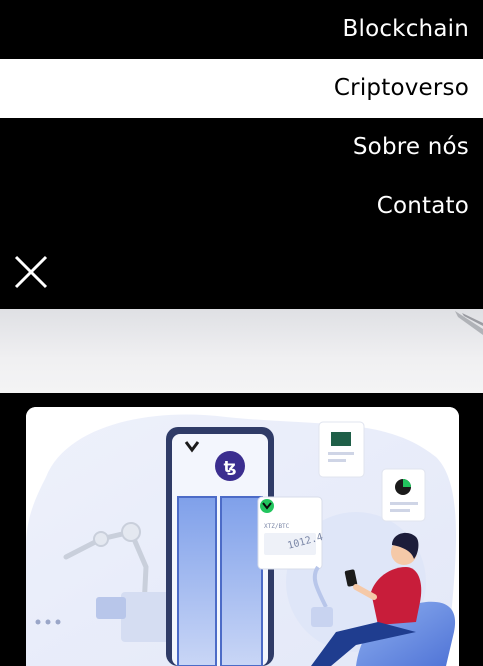 This screenshot has width=483, height=666. Describe the element at coordinates (241, 88) in the screenshot. I see `menu-item-criptoverso: Criptoverso` at that location.